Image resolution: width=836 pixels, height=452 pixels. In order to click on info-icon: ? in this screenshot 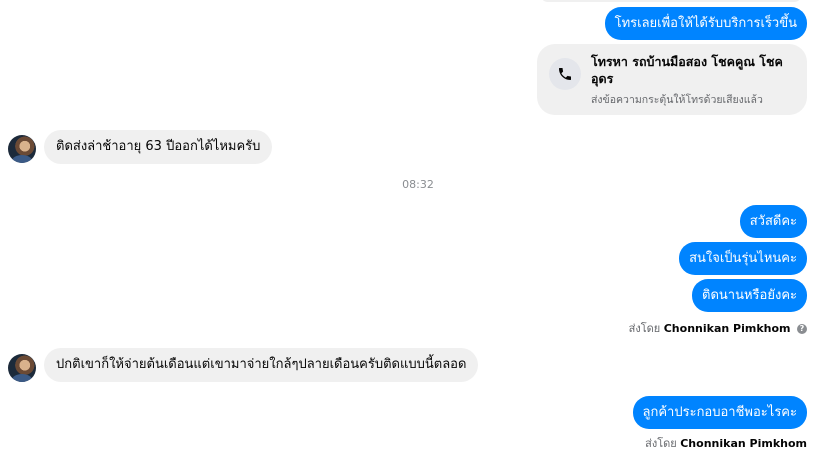, I will do `click(802, 329)`.